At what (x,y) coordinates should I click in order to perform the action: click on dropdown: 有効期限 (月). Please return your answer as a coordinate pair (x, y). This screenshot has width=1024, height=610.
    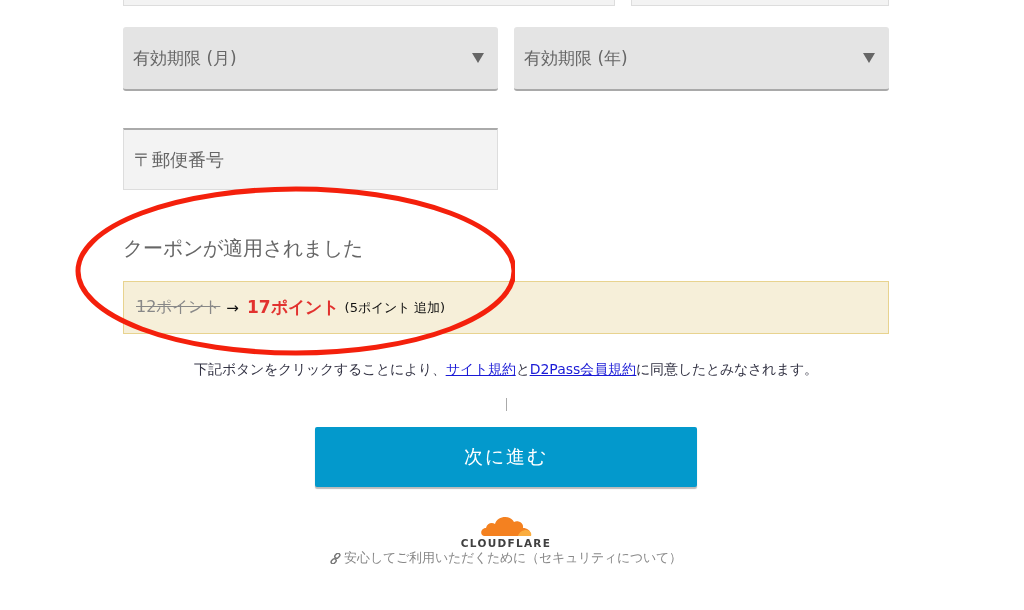
    Looking at the image, I should click on (310, 59).